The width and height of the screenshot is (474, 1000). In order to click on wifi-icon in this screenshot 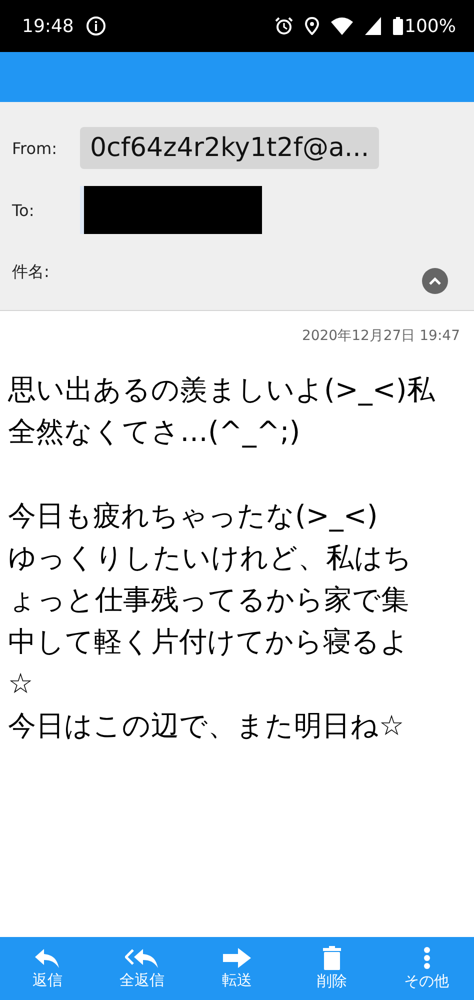, I will do `click(341, 26)`.